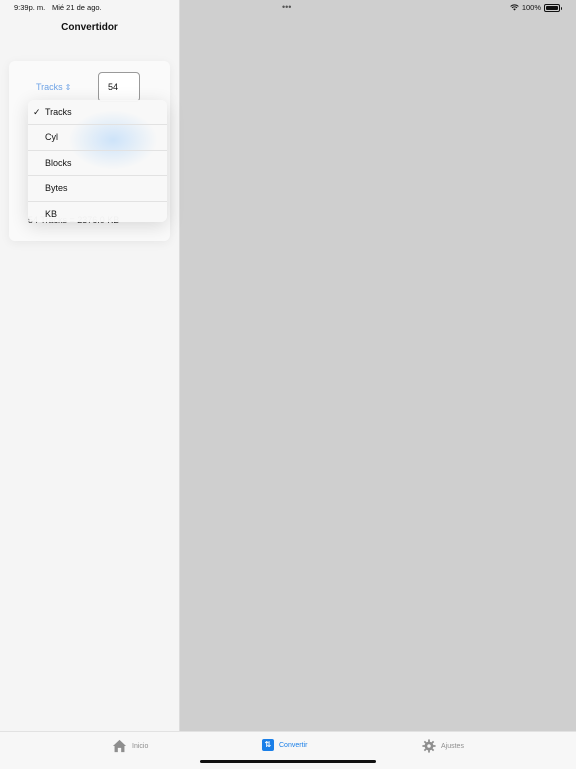 This screenshot has height=769, width=576. I want to click on menu-item-cyl: Cyl, so click(97, 138).